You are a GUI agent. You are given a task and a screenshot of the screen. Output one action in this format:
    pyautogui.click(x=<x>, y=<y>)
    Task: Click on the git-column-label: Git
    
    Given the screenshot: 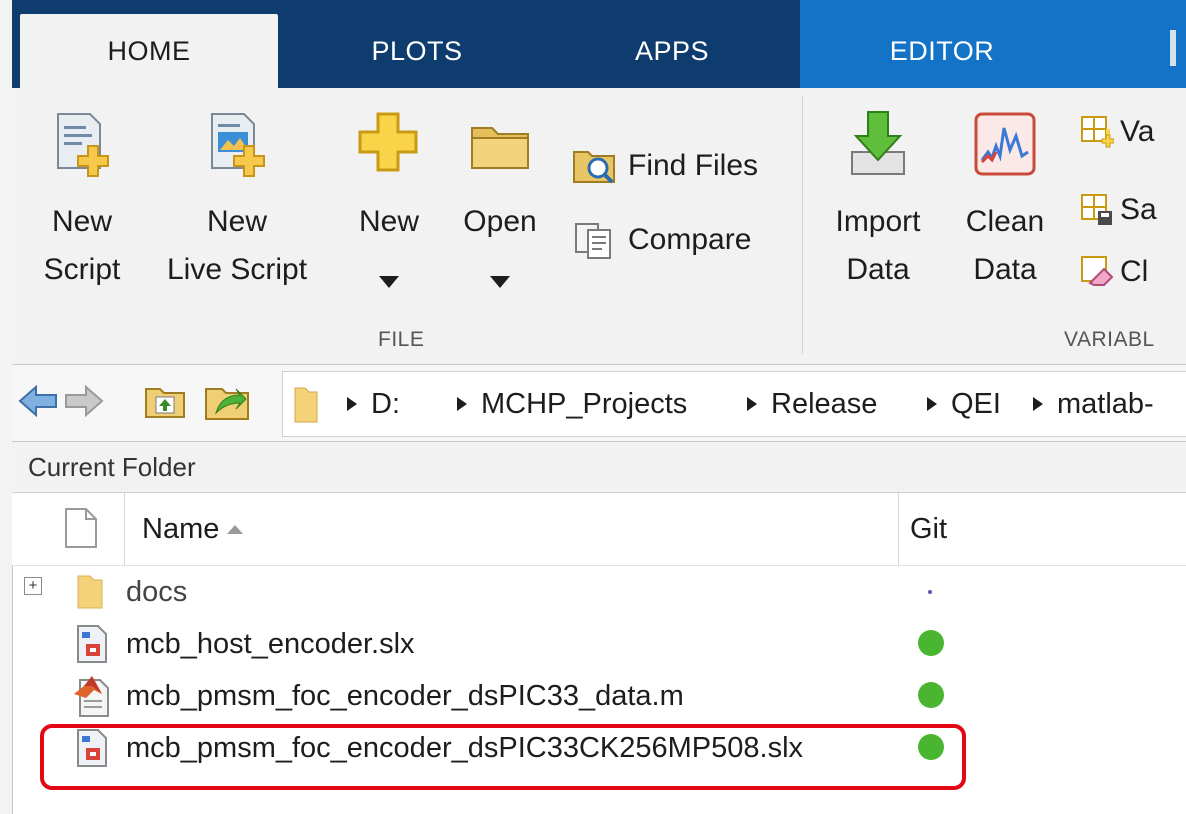 What is the action you would take?
    pyautogui.click(x=929, y=528)
    